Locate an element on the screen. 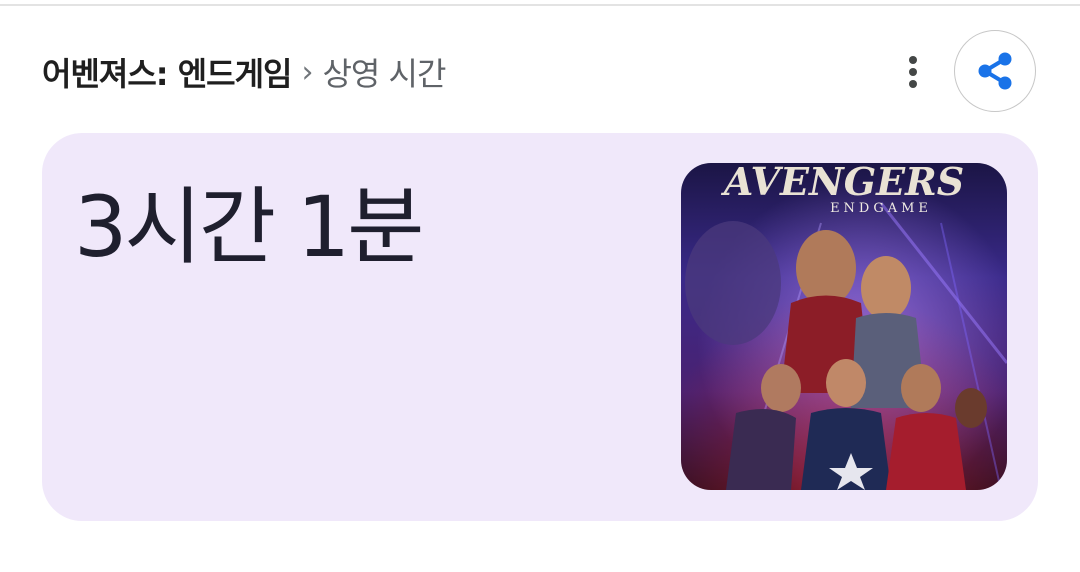  movie-title-link: 어벤져스: 엔드게임 is located at coordinates (167, 72).